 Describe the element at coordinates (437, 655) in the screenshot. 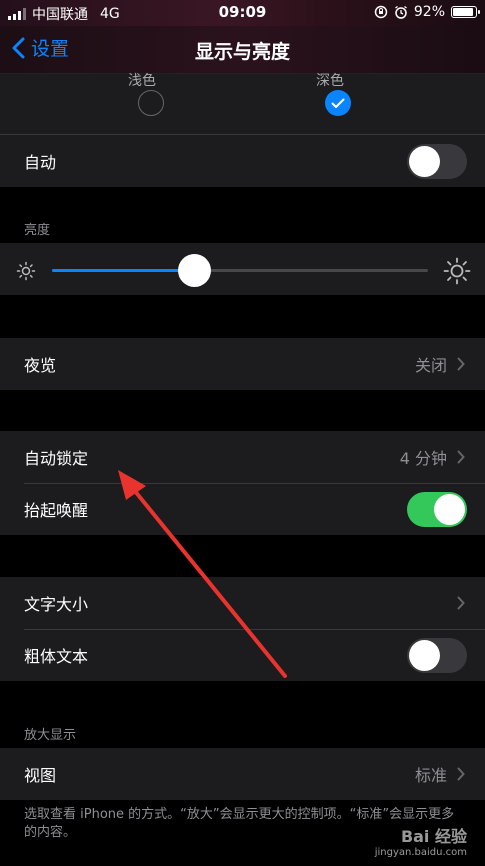

I see `bold-text-toggle` at that location.